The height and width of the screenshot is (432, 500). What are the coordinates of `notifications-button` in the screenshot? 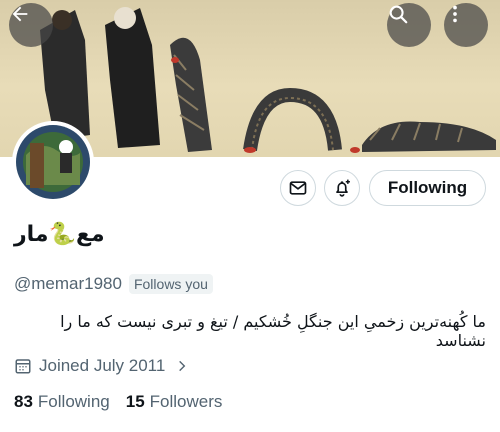 It's located at (342, 188).